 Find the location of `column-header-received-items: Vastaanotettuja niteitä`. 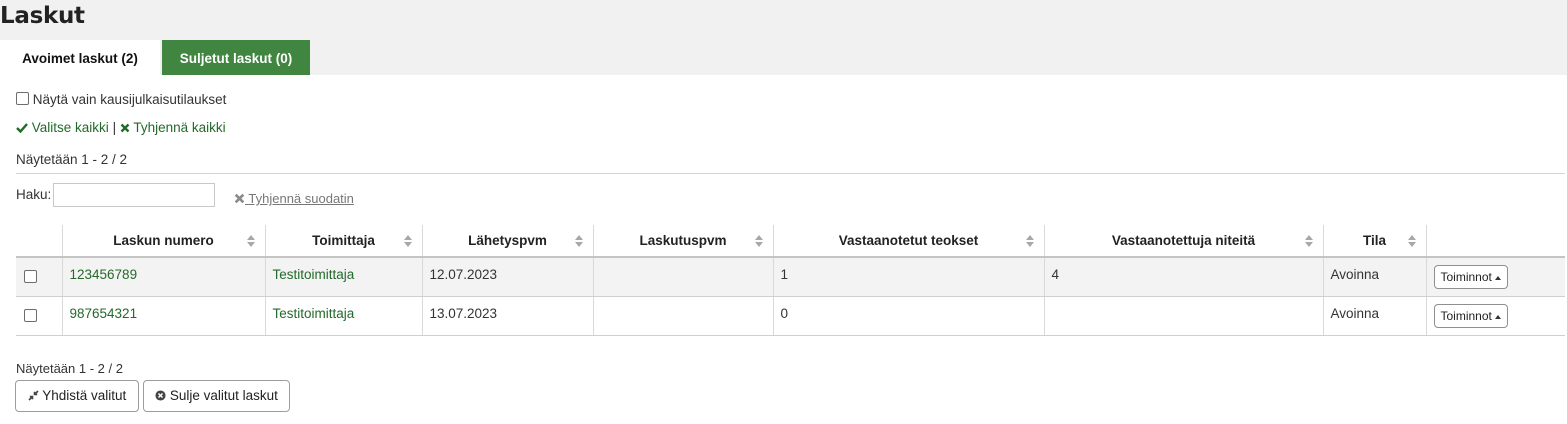

column-header-received-items: Vastaanotettuja niteitä is located at coordinates (1183, 241).